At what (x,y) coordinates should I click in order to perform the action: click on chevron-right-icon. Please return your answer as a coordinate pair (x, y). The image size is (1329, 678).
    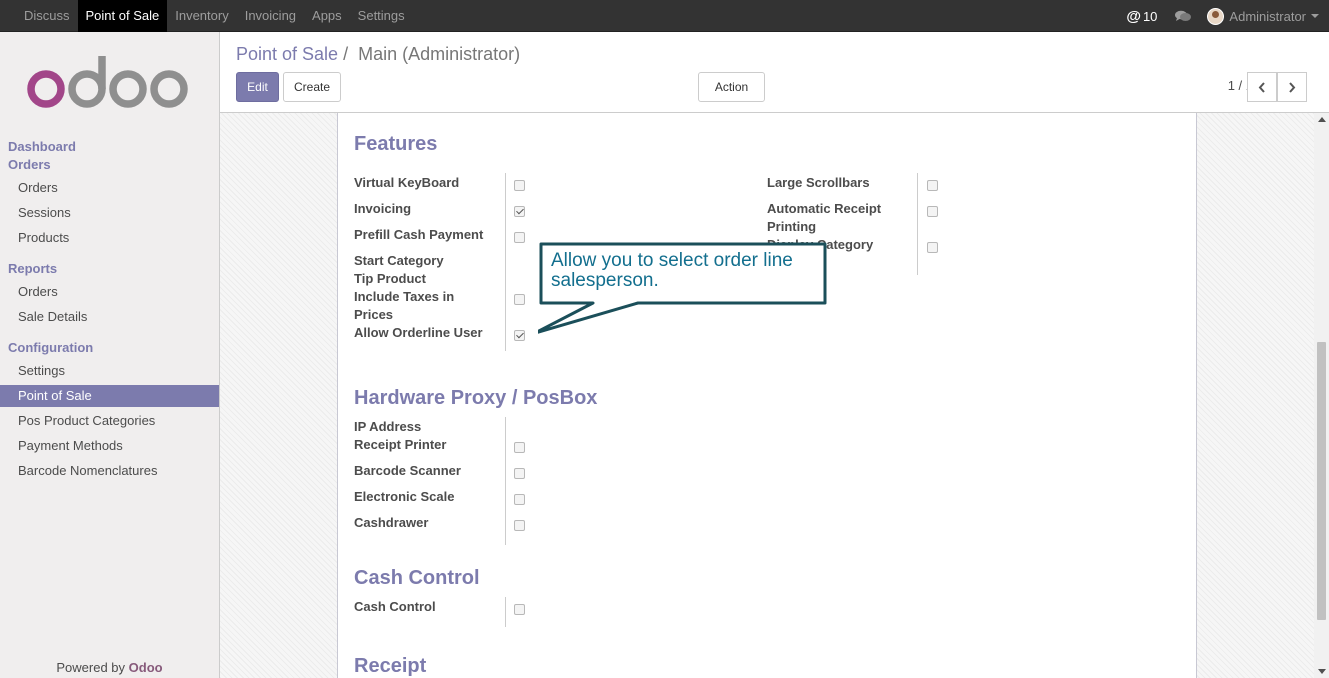
    Looking at the image, I should click on (1292, 87).